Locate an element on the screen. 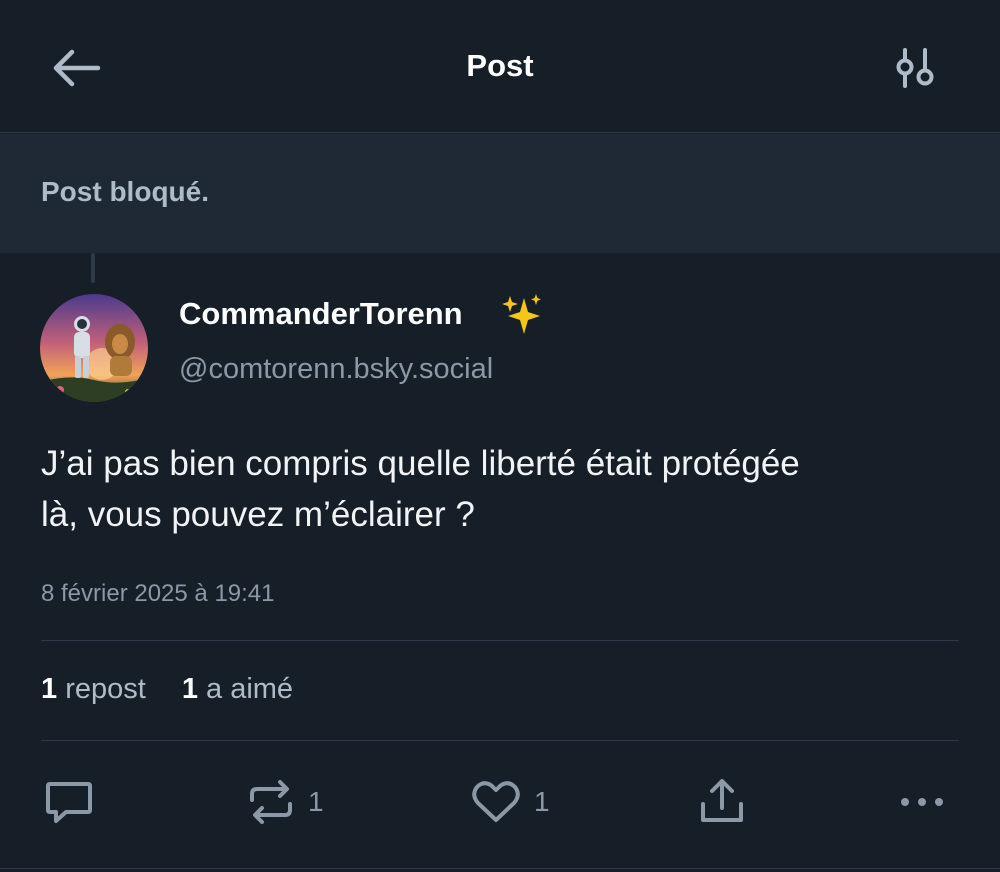  post-timestamp: 8 février 2025 à 19:41 is located at coordinates (158, 593).